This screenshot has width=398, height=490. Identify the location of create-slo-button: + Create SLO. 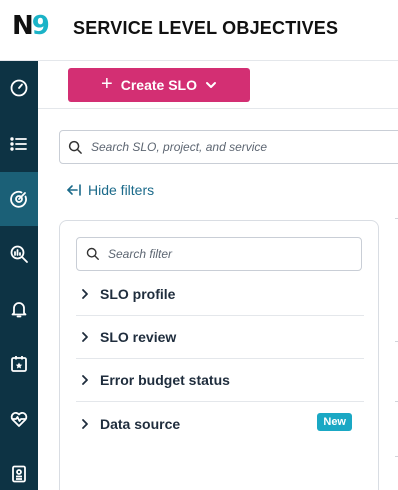
(159, 85).